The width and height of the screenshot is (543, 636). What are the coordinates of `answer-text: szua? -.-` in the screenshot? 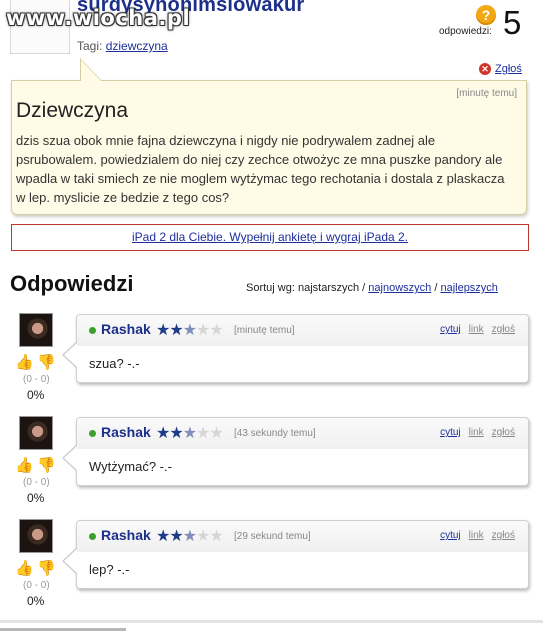 It's located at (114, 363).